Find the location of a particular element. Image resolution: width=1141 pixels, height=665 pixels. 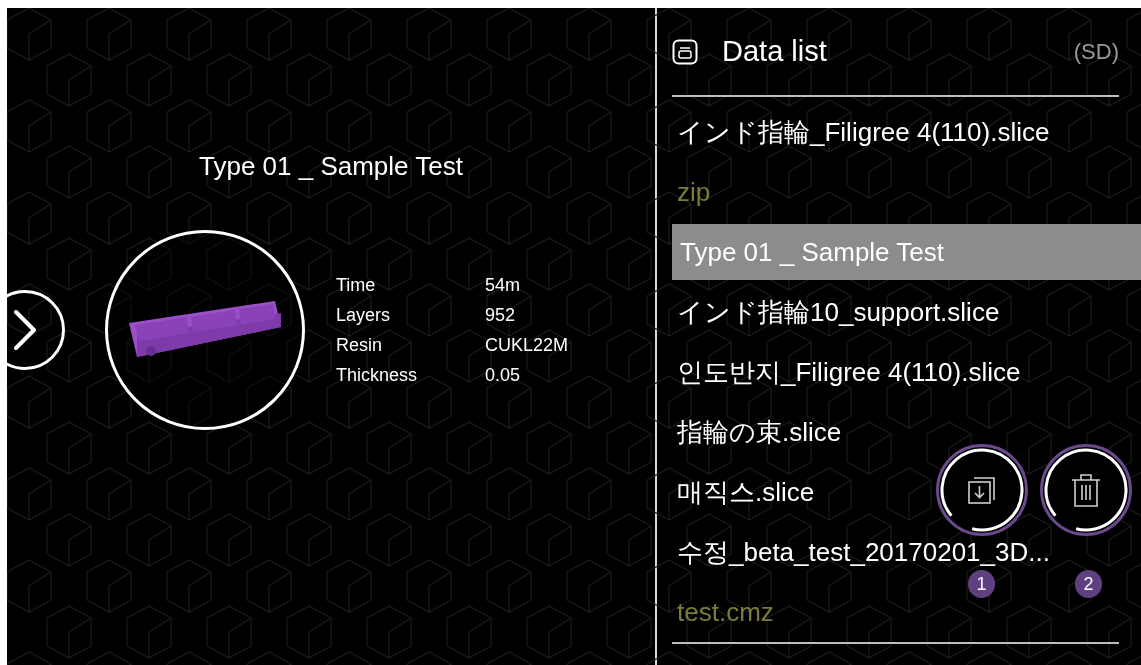

file-item: 매직스.slice is located at coordinates (906, 492).